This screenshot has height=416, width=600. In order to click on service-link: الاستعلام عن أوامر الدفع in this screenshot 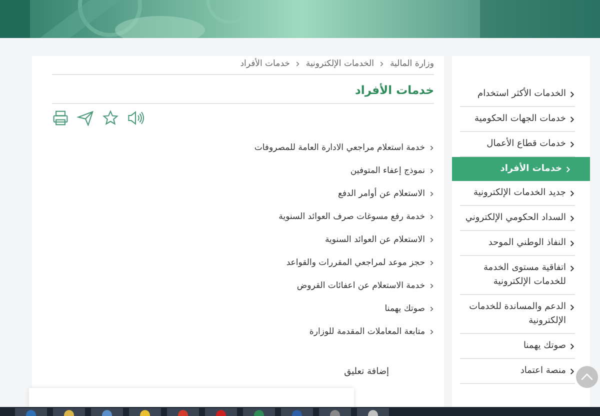, I will do `click(381, 193)`.